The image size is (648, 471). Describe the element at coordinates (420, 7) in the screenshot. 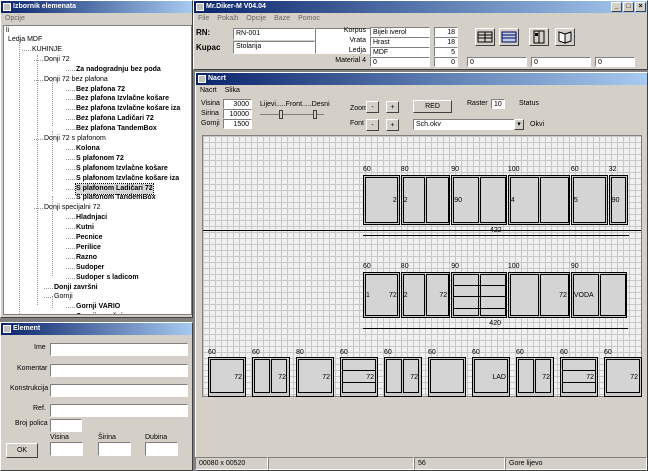

I see `main-titlebar: Mr.Diker-M V04.04 _ □ ×` at that location.